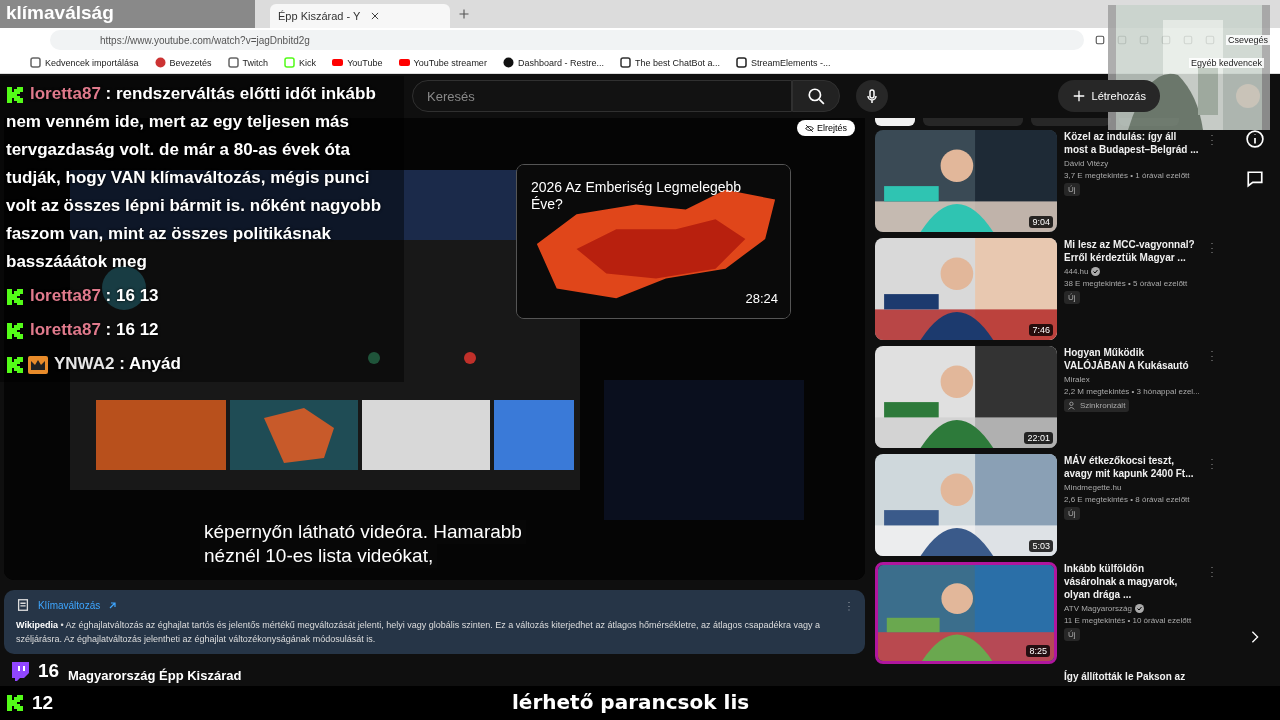 The height and width of the screenshot is (720, 1280). Describe the element at coordinates (631, 702) in the screenshot. I see `ticker-text: lérhető parancsok lis` at that location.